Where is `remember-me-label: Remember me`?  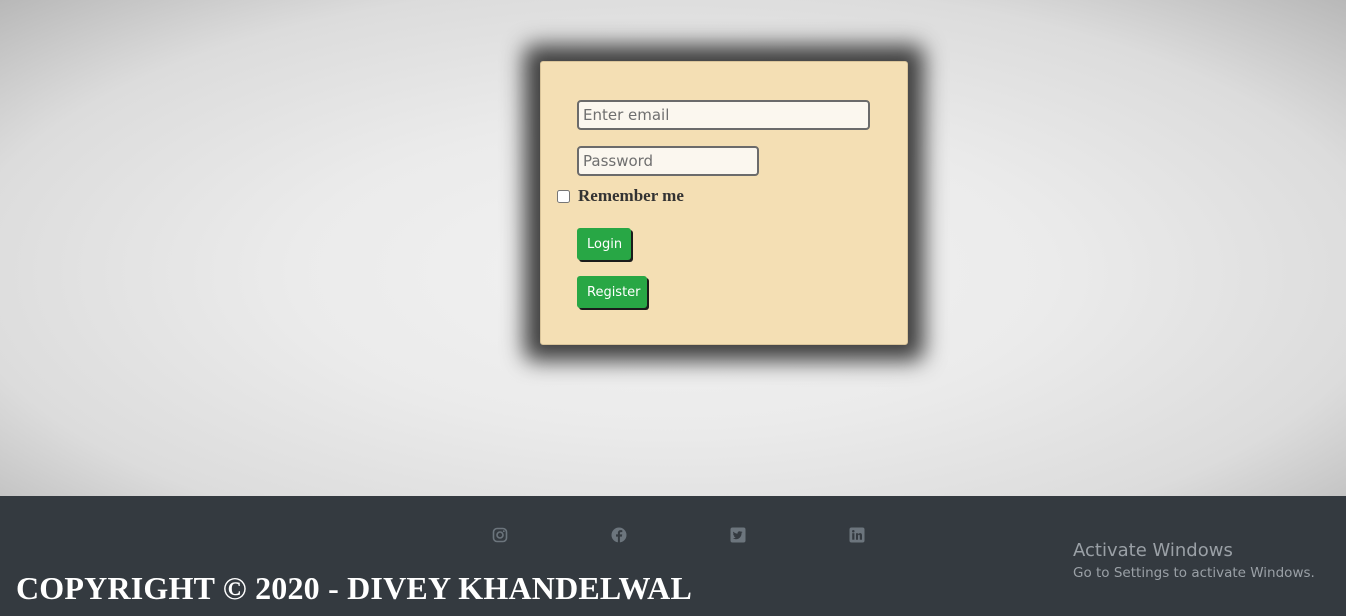 remember-me-label: Remember me is located at coordinates (631, 196).